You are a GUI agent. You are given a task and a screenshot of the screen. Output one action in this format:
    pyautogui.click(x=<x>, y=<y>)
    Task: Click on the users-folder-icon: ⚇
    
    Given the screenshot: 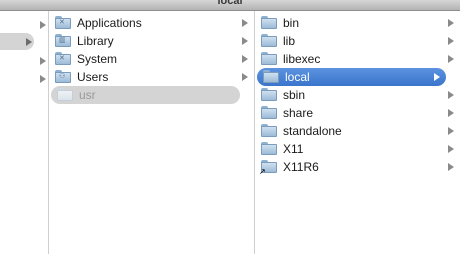 What is the action you would take?
    pyautogui.click(x=63, y=76)
    